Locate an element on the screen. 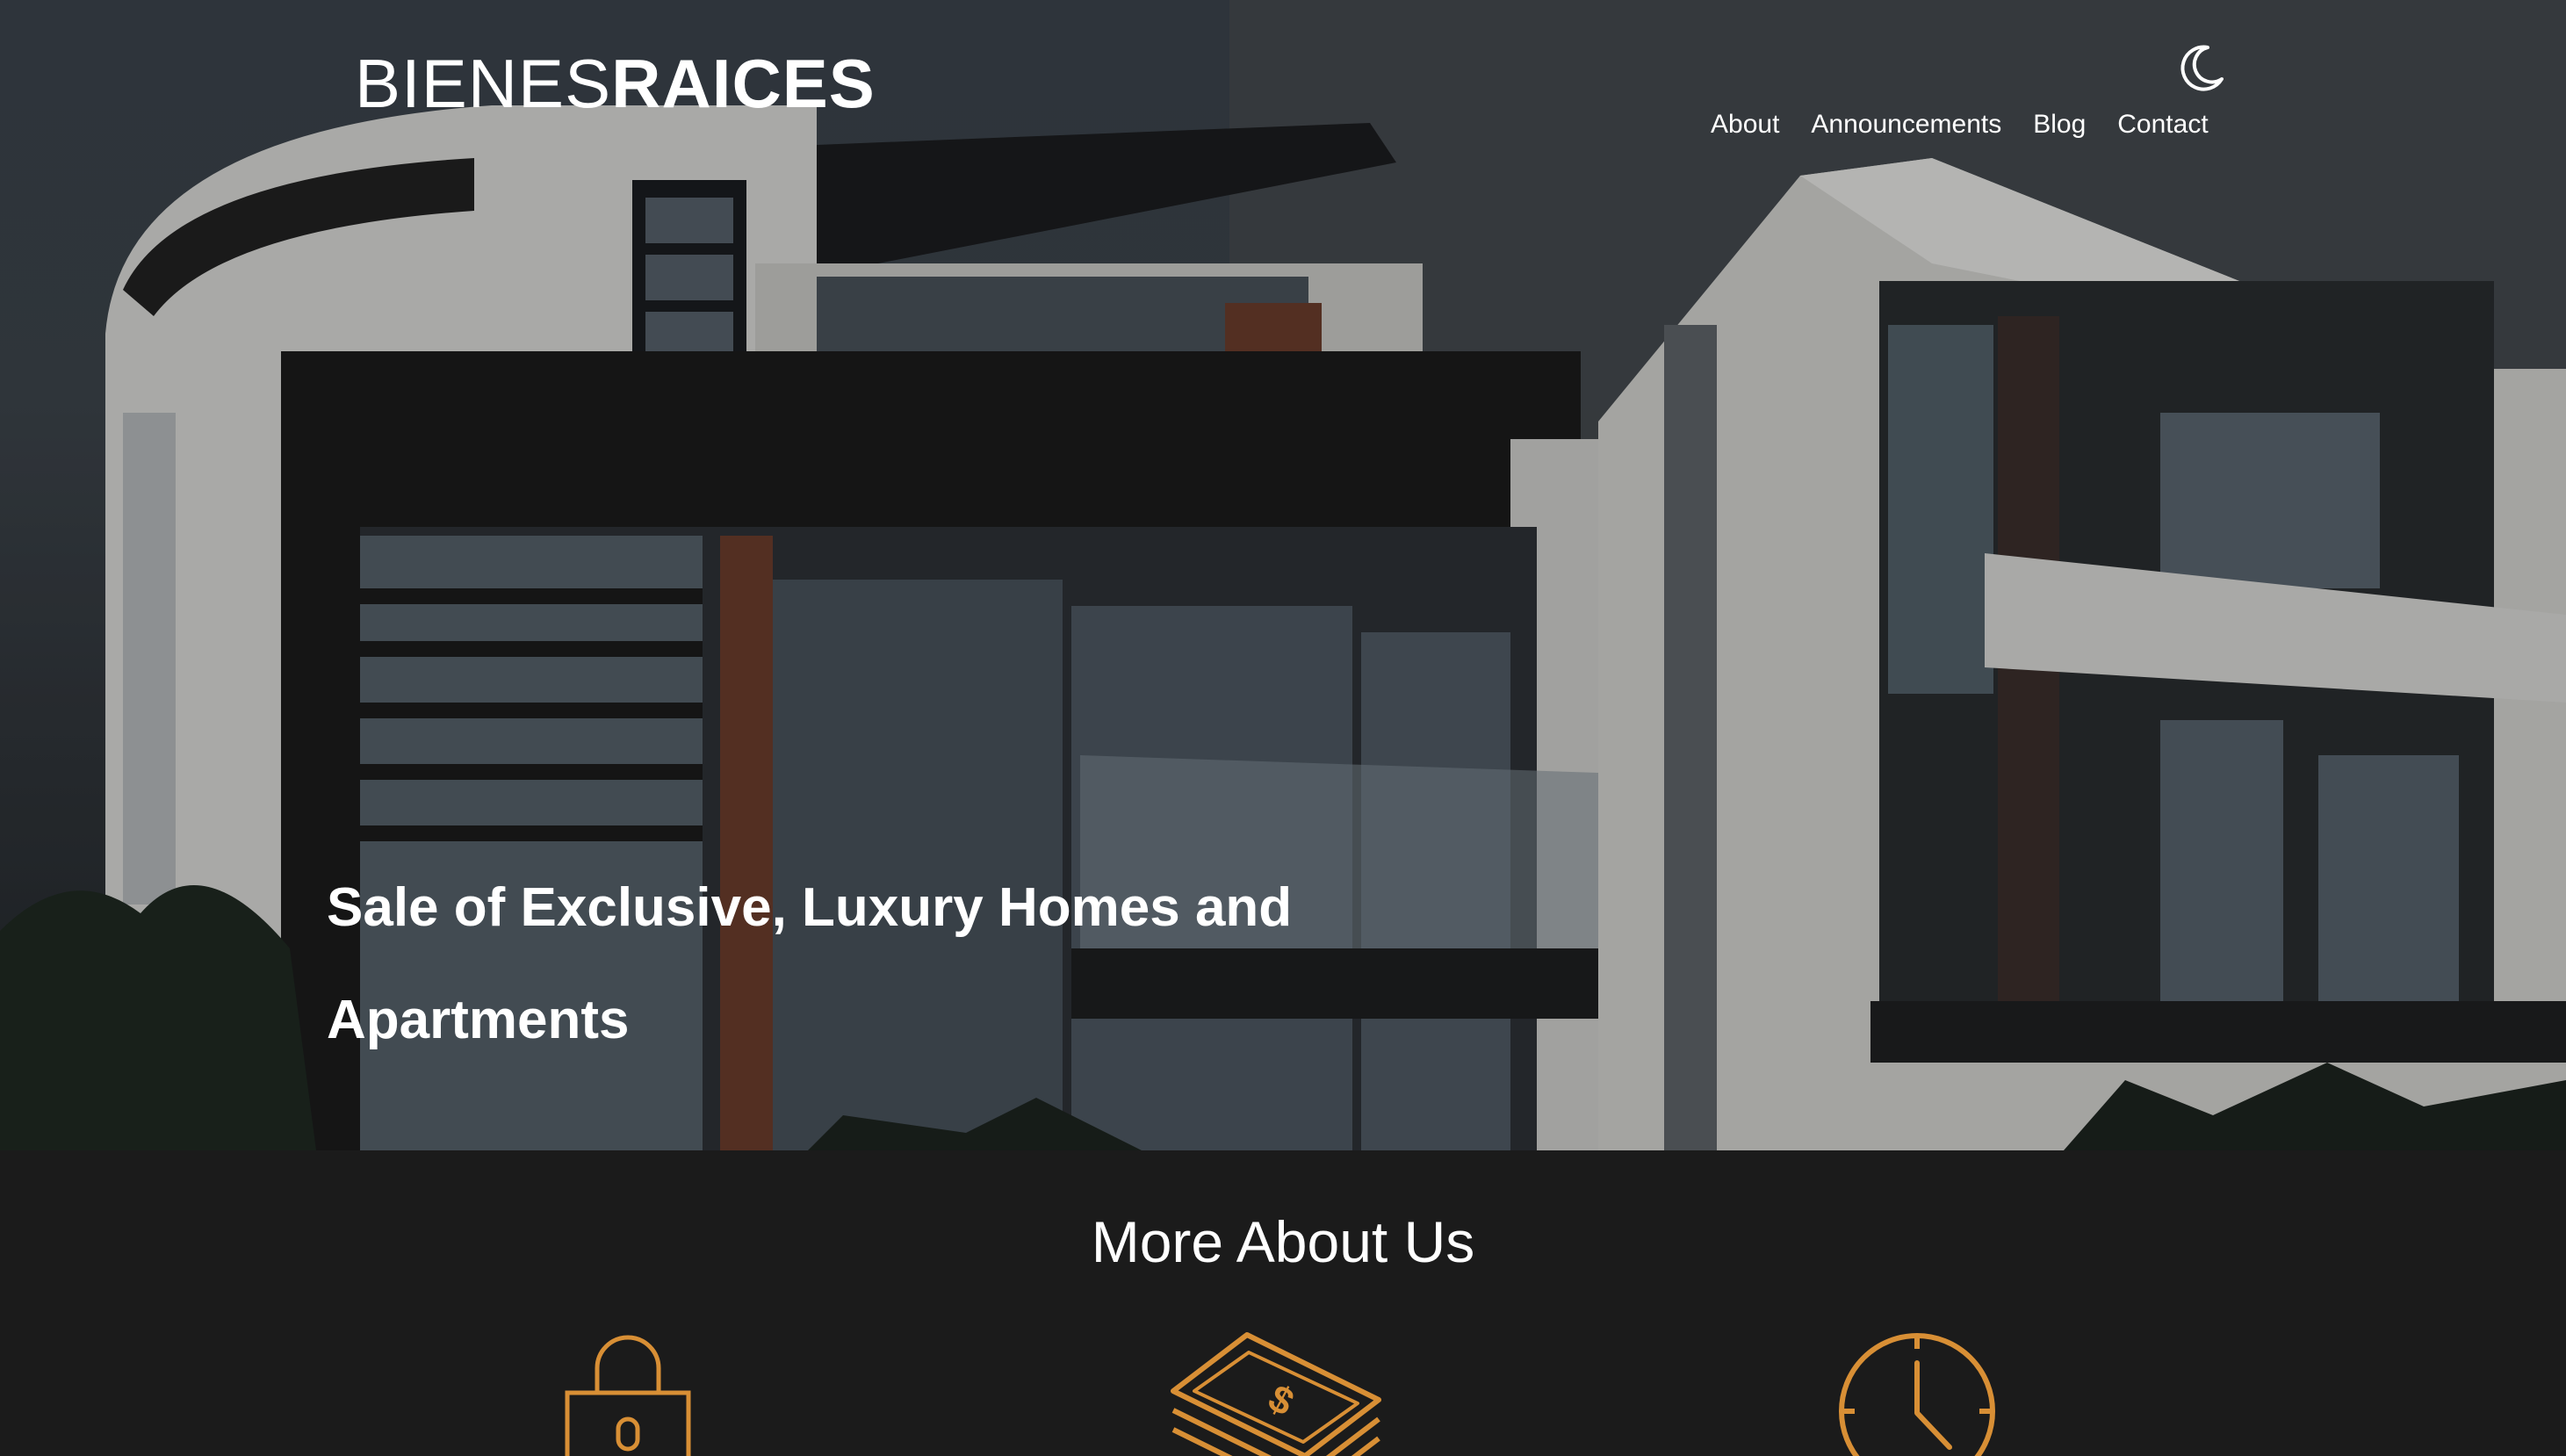 This screenshot has height=1456, width=2566. nav-link-about: About is located at coordinates (1745, 125).